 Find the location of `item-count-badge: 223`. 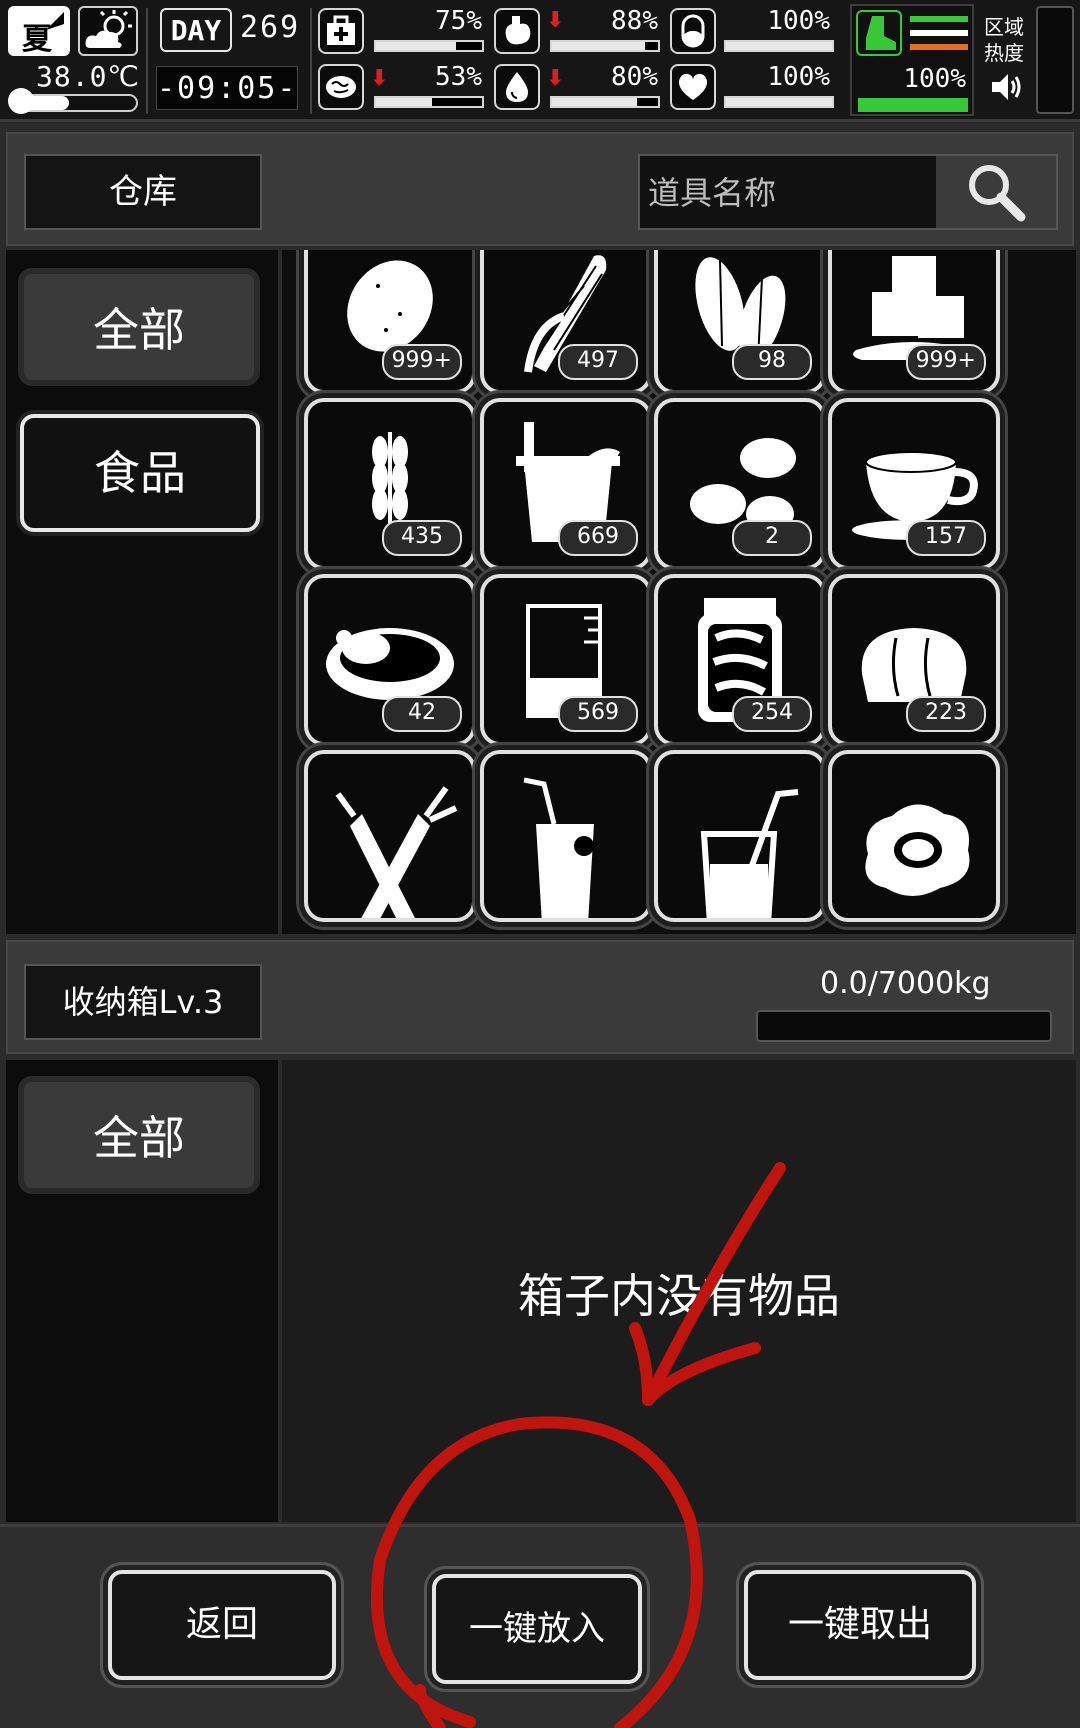

item-count-badge: 223 is located at coordinates (946, 714).